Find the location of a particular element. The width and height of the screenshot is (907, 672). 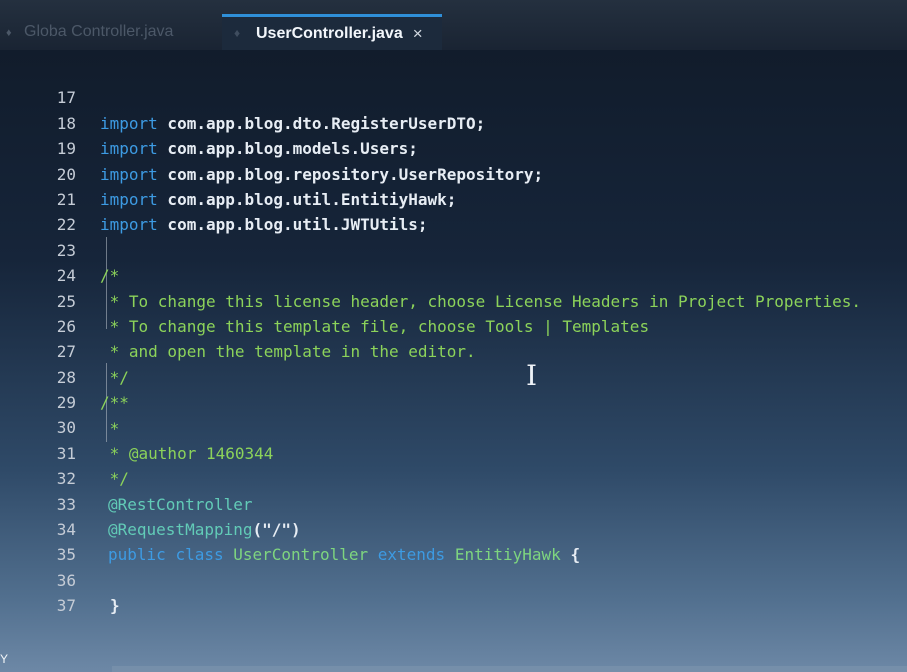

close-icon: × is located at coordinates (418, 34).